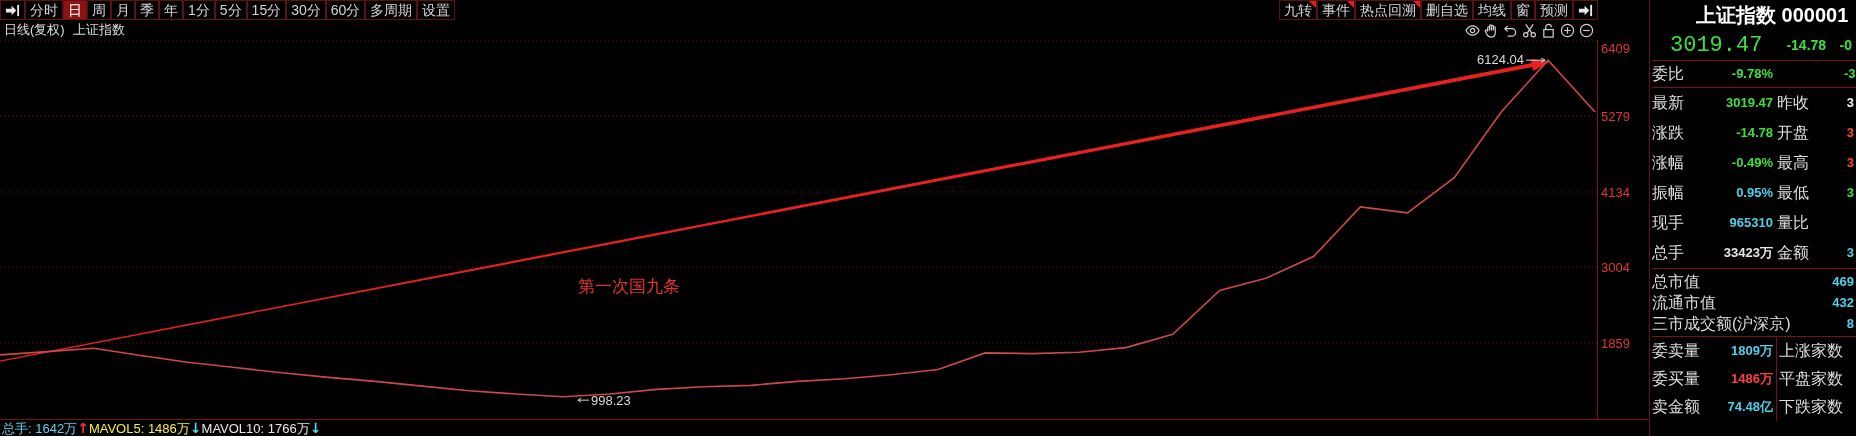 This screenshot has width=1856, height=436. I want to click on toolbar-button: 删自选, so click(1447, 10).